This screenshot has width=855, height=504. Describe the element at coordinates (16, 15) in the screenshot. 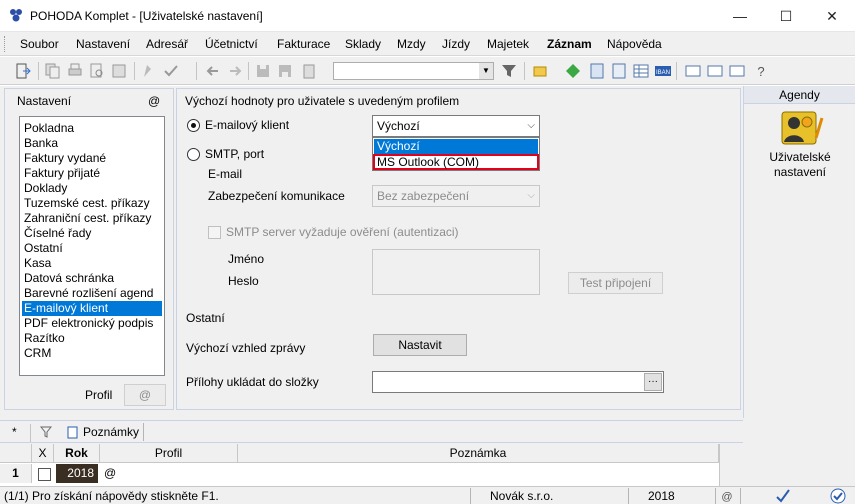

I see `pohoda-app-icon` at that location.